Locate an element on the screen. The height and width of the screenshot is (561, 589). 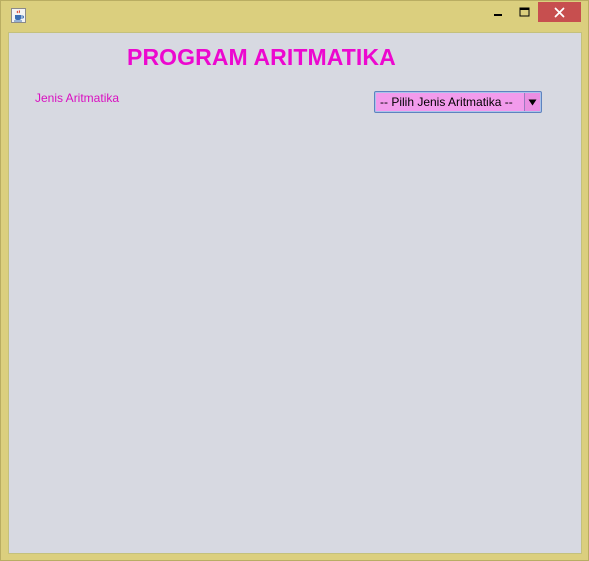
jenis-aritmatika-label: Jenis Aritmatika is located at coordinates (77, 98).